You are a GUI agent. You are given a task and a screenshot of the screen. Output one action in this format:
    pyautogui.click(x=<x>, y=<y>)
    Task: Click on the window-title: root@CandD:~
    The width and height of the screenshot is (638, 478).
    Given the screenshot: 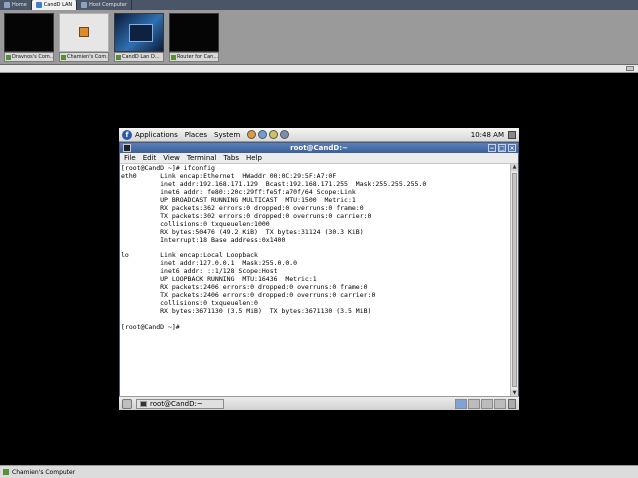 What is the action you would take?
    pyautogui.click(x=319, y=148)
    